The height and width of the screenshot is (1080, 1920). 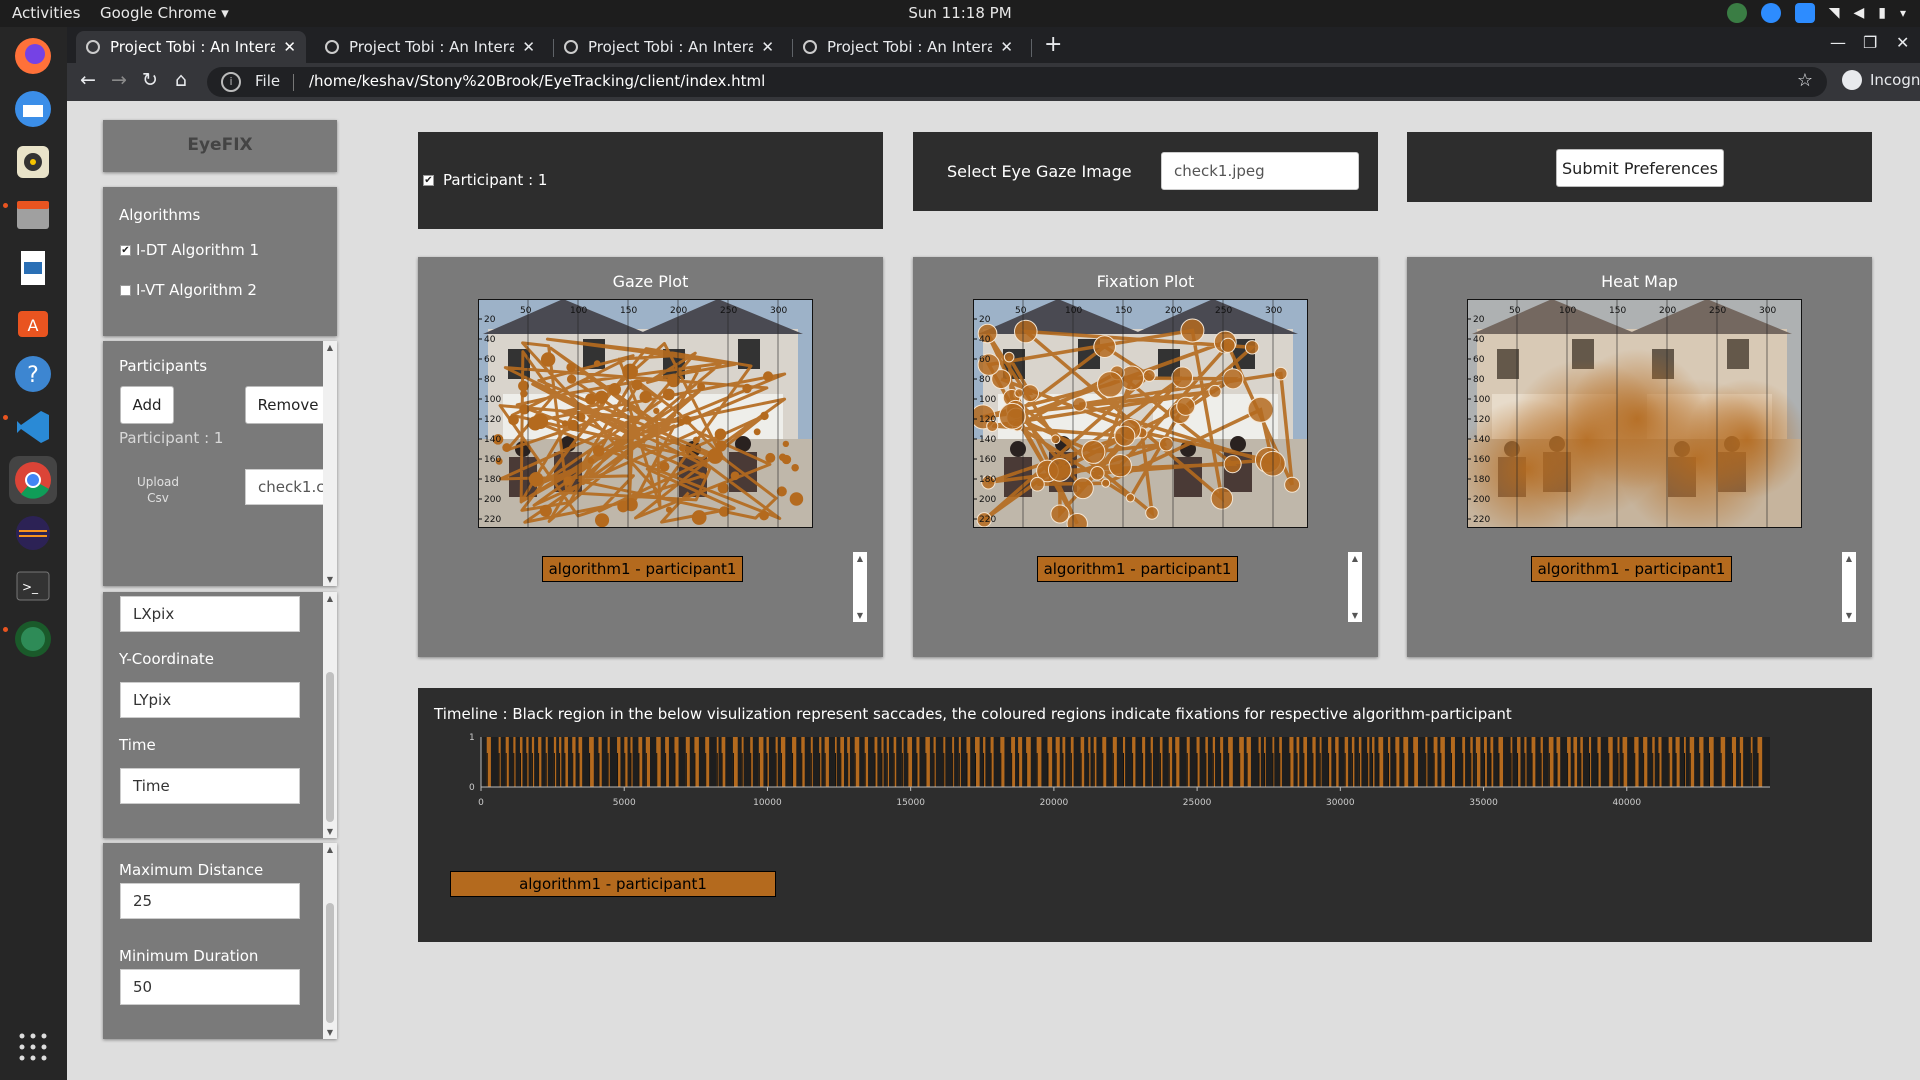 What do you see at coordinates (1736, 13) in the screenshot?
I see `tray-app-icon` at bounding box center [1736, 13].